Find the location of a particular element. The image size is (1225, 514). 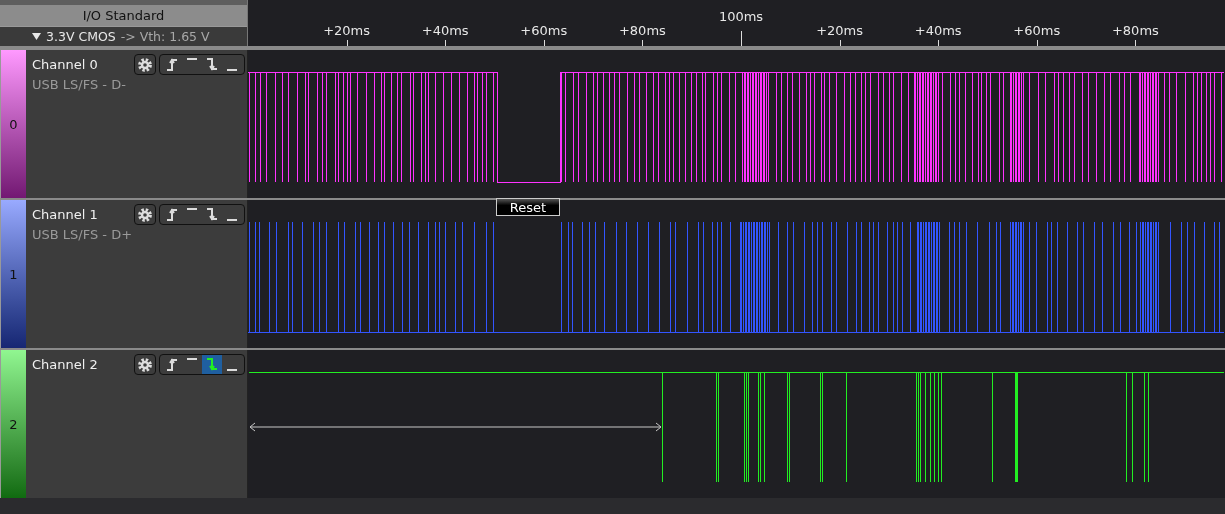

channel-name: Channel 1 is located at coordinates (65, 214).